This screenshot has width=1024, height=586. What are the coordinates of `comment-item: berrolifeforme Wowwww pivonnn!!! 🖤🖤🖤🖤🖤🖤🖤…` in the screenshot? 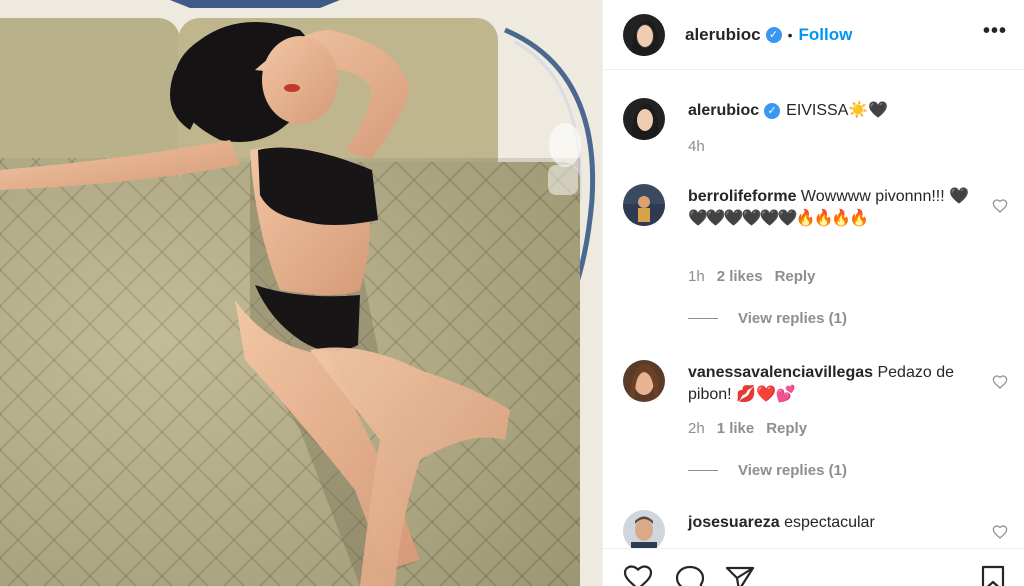 It's located at (815, 259).